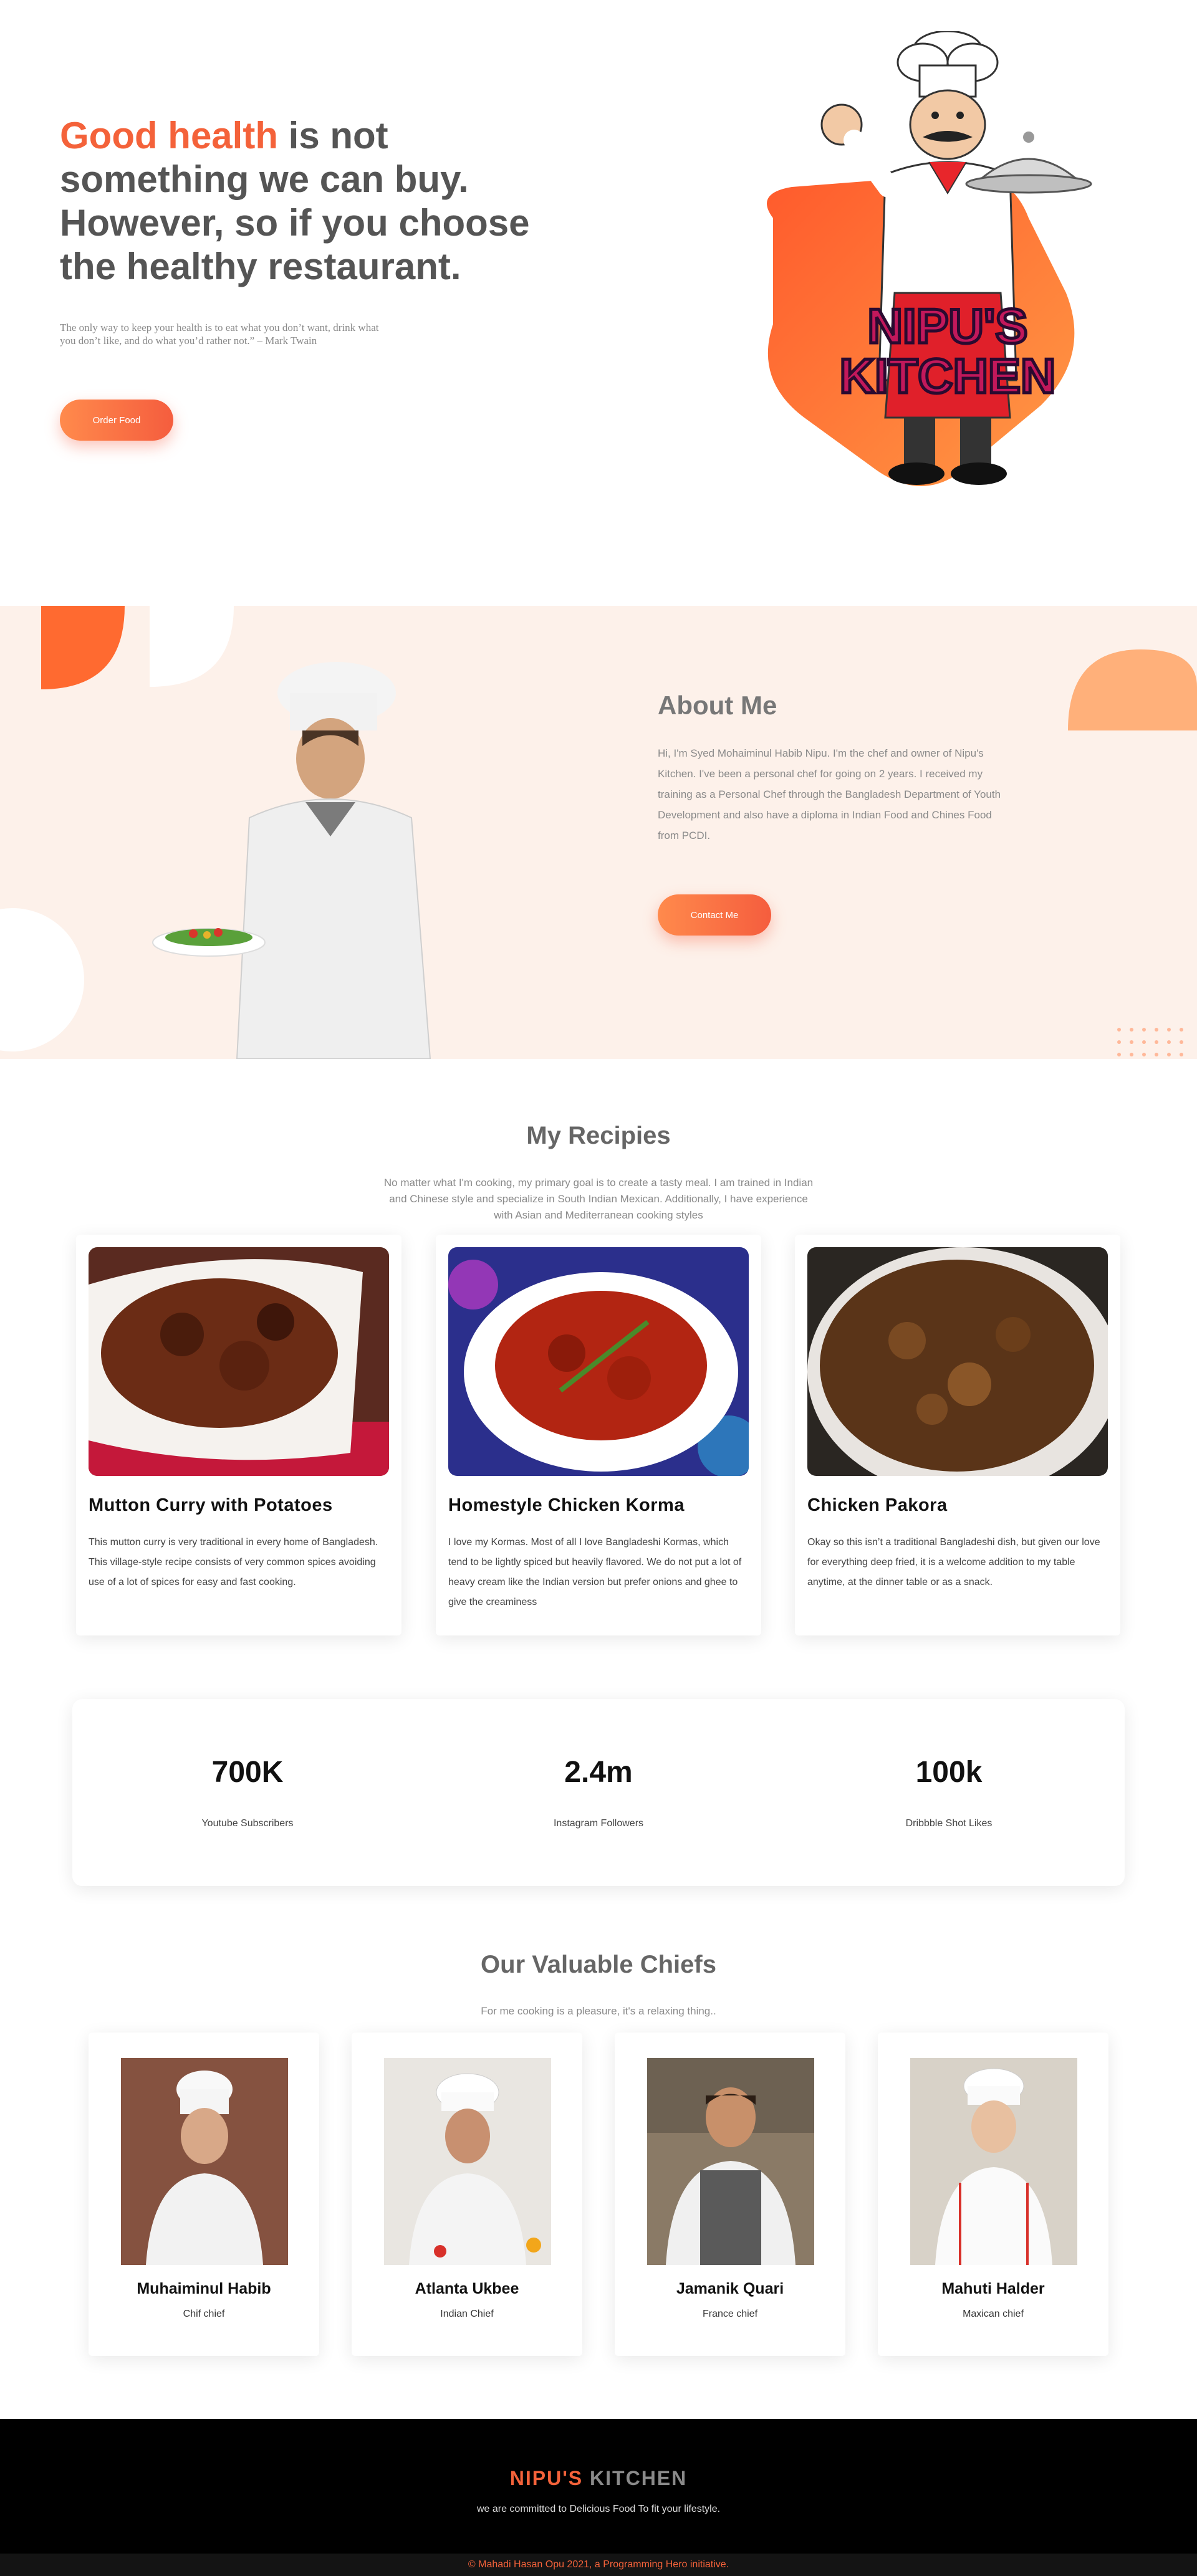 Image resolution: width=1197 pixels, height=2576 pixels. What do you see at coordinates (467, 2314) in the screenshot?
I see `chief-role: Indian Chief` at bounding box center [467, 2314].